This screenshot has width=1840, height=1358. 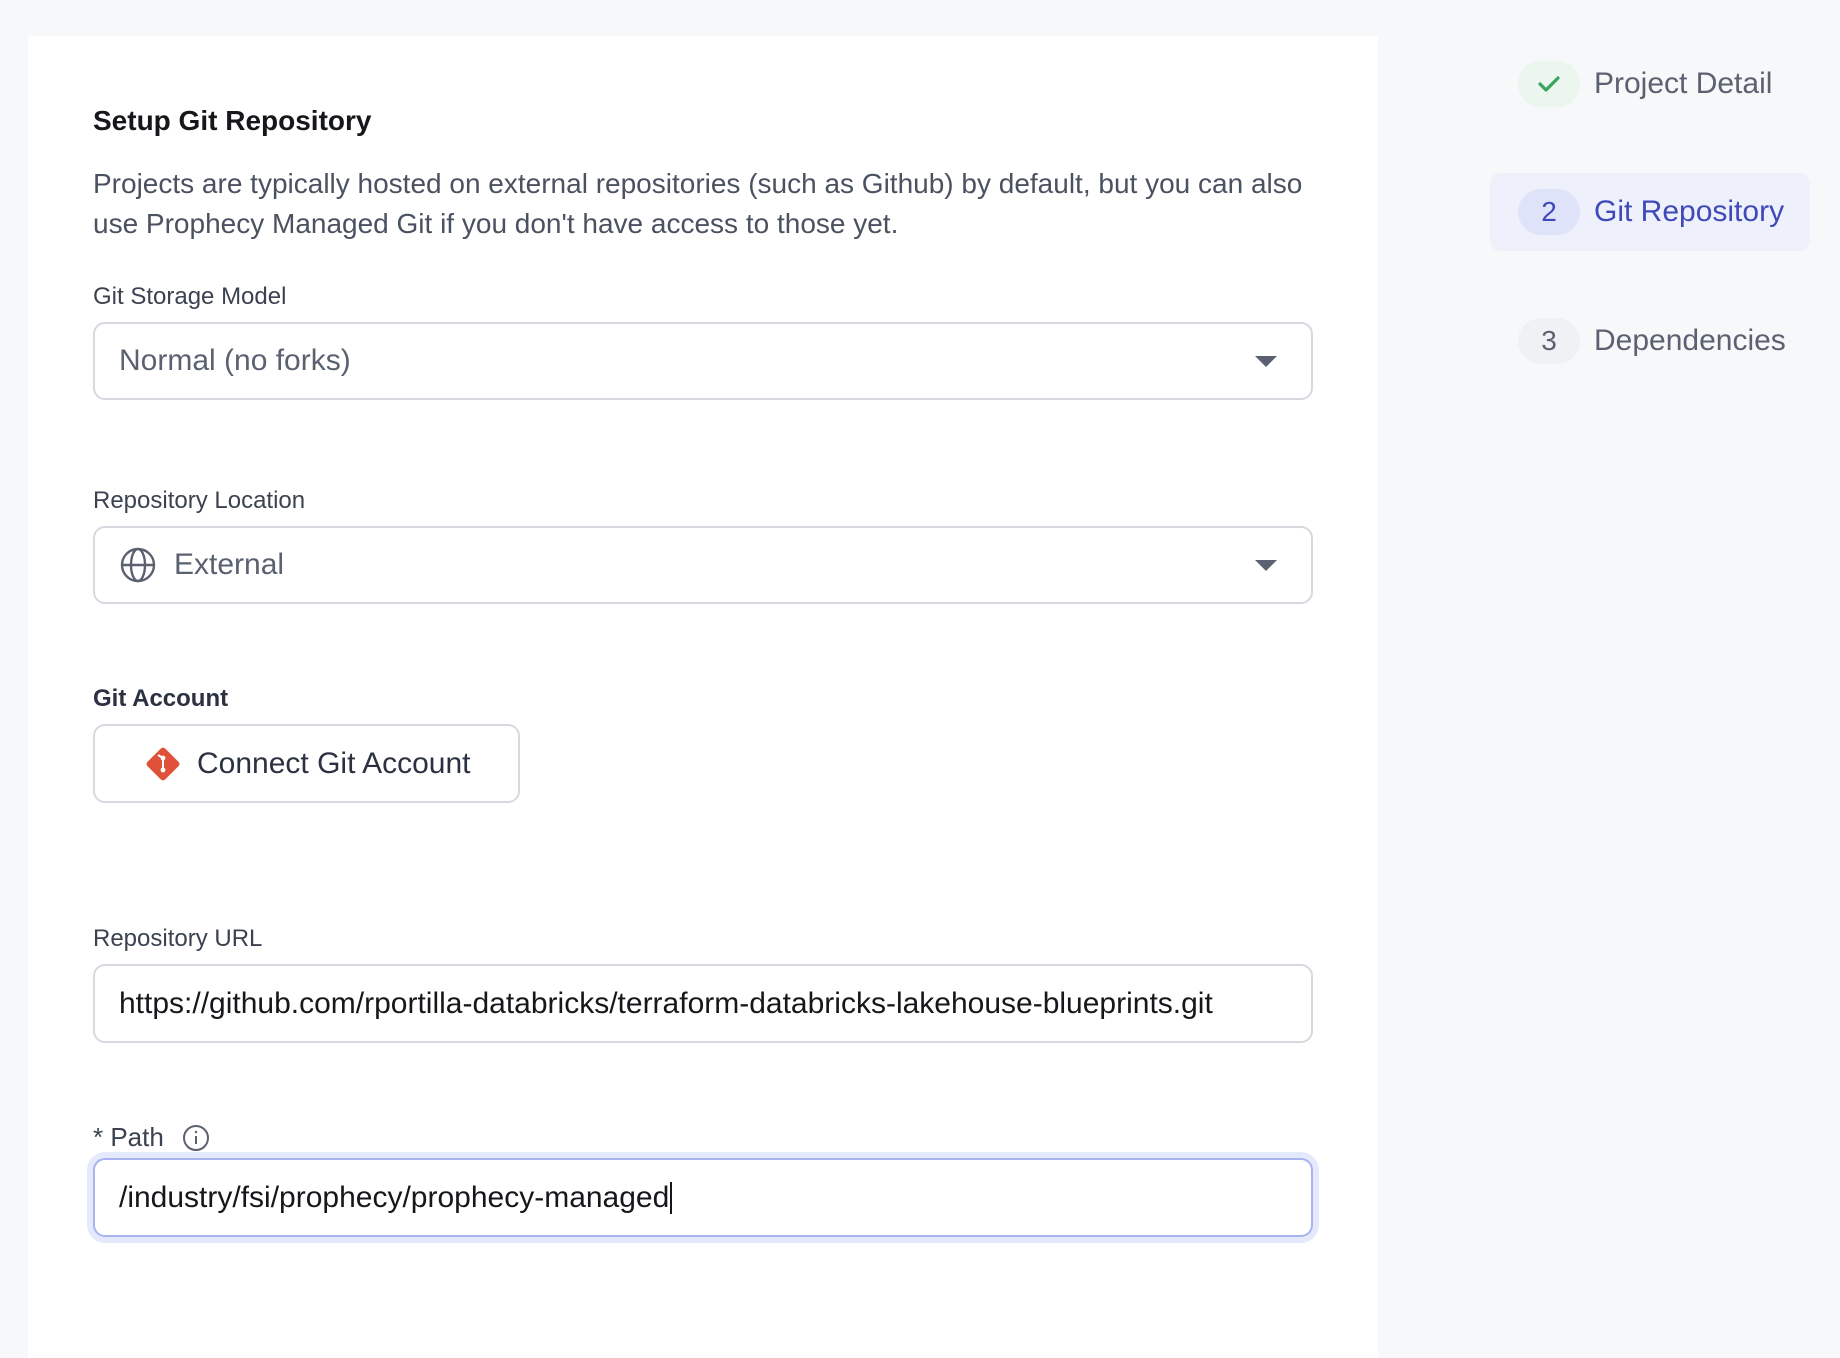 I want to click on connect-git-account-button: Connect Git Account, so click(x=306, y=763).